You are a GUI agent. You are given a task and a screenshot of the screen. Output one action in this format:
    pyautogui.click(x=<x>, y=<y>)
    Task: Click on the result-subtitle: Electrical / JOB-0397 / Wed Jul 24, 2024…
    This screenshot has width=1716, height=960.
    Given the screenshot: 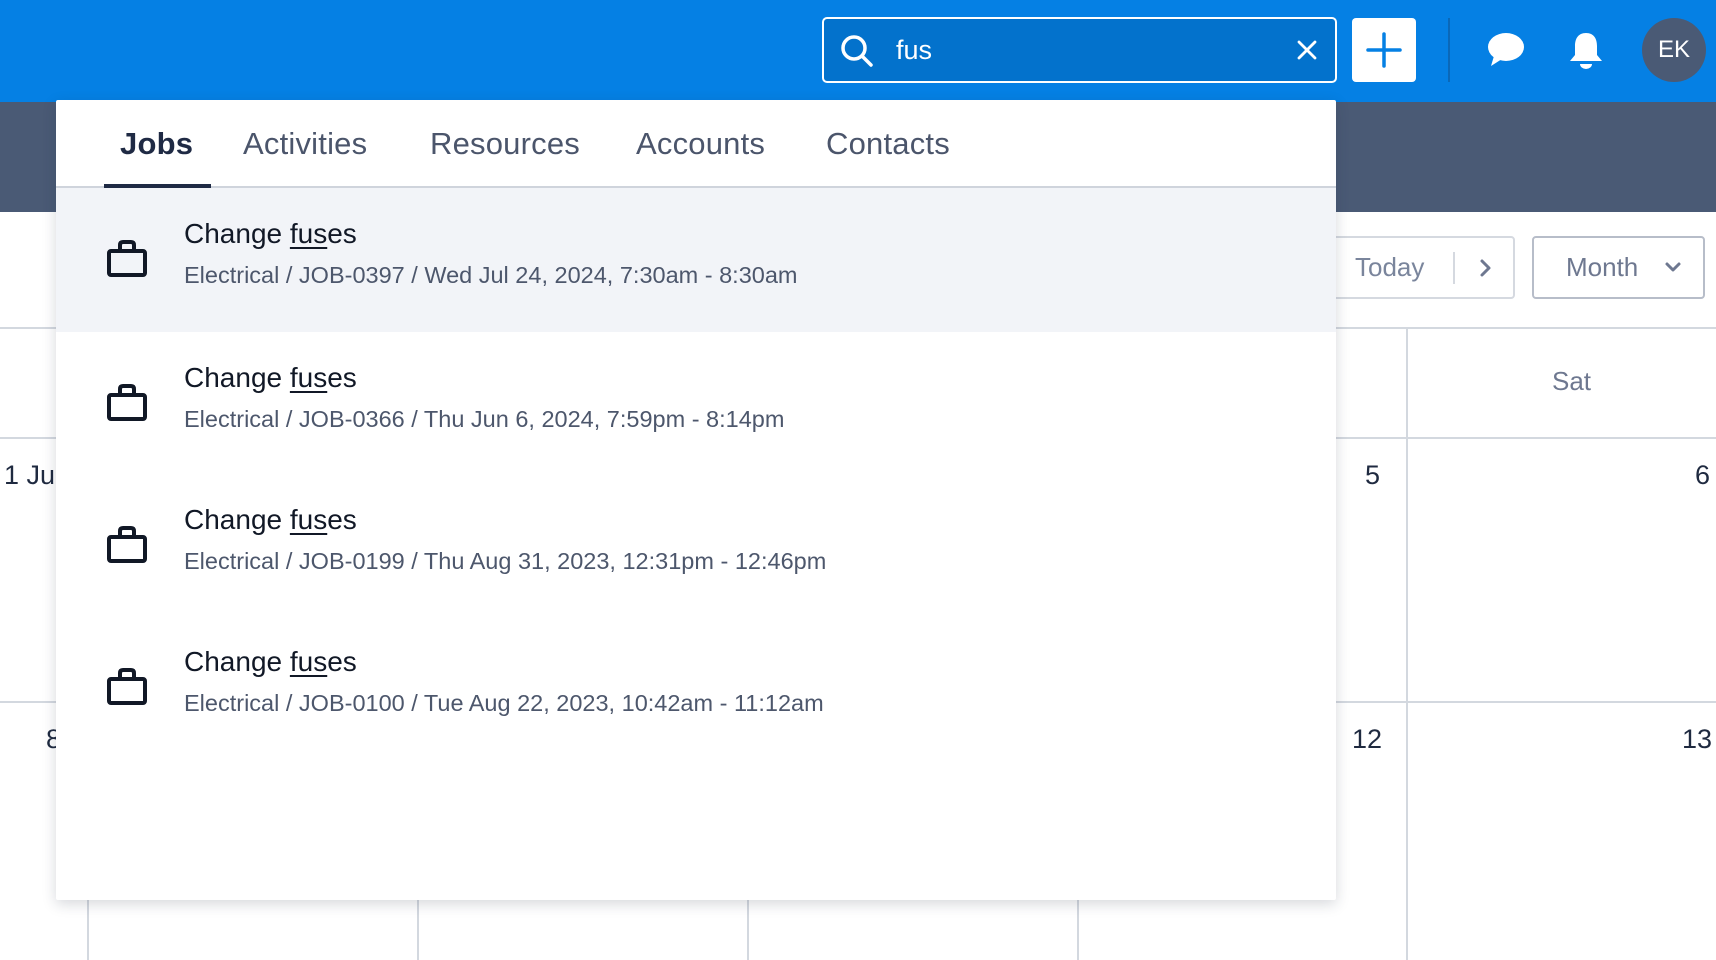 What is the action you would take?
    pyautogui.click(x=491, y=275)
    